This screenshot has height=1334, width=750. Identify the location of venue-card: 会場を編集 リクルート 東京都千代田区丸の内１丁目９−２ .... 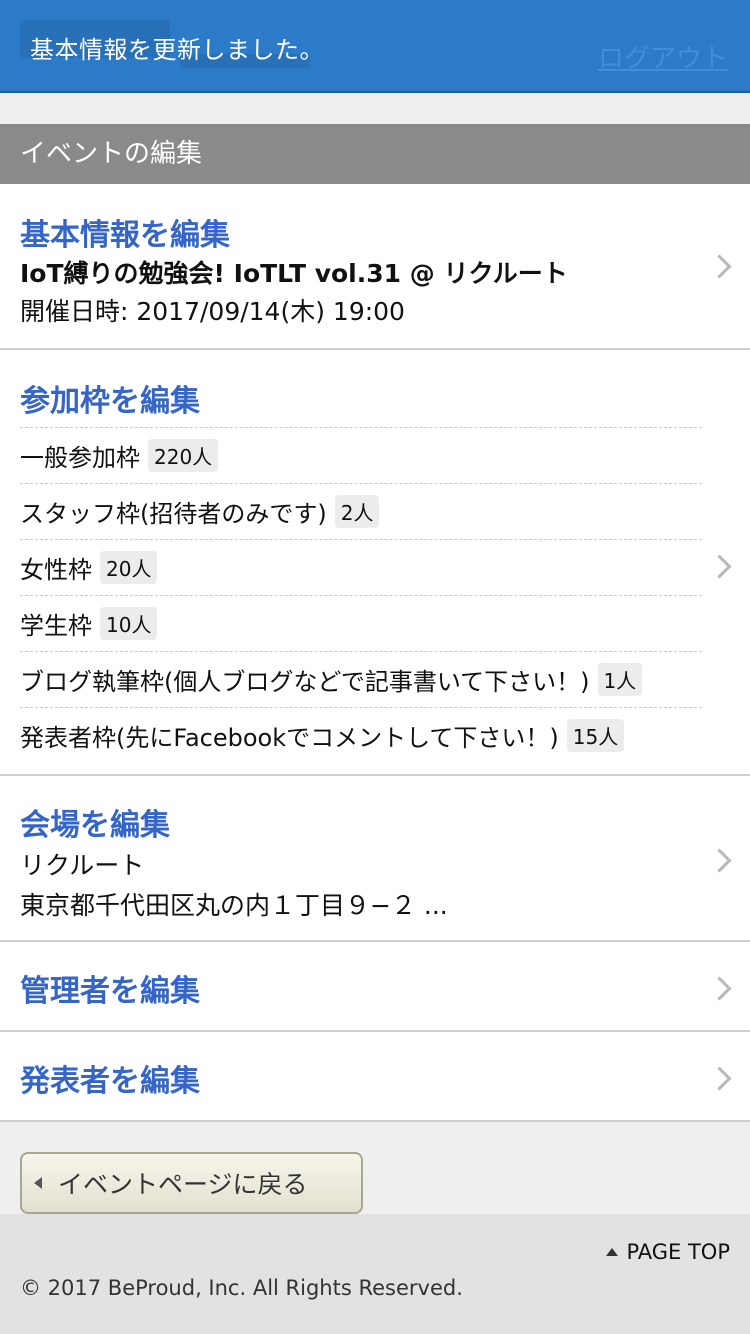
(375, 859).